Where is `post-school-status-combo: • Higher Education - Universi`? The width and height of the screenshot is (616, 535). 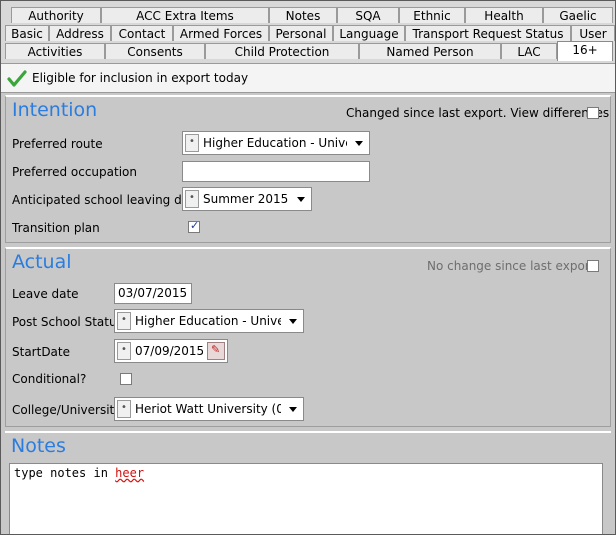 post-school-status-combo: • Higher Education - Universi is located at coordinates (209, 321).